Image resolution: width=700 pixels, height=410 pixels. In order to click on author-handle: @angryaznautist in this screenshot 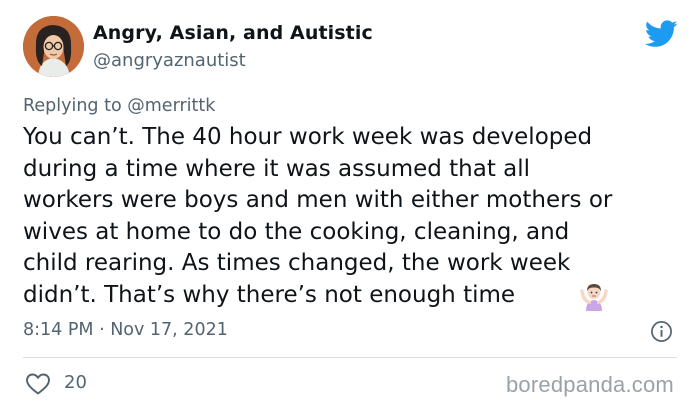, I will do `click(169, 60)`.